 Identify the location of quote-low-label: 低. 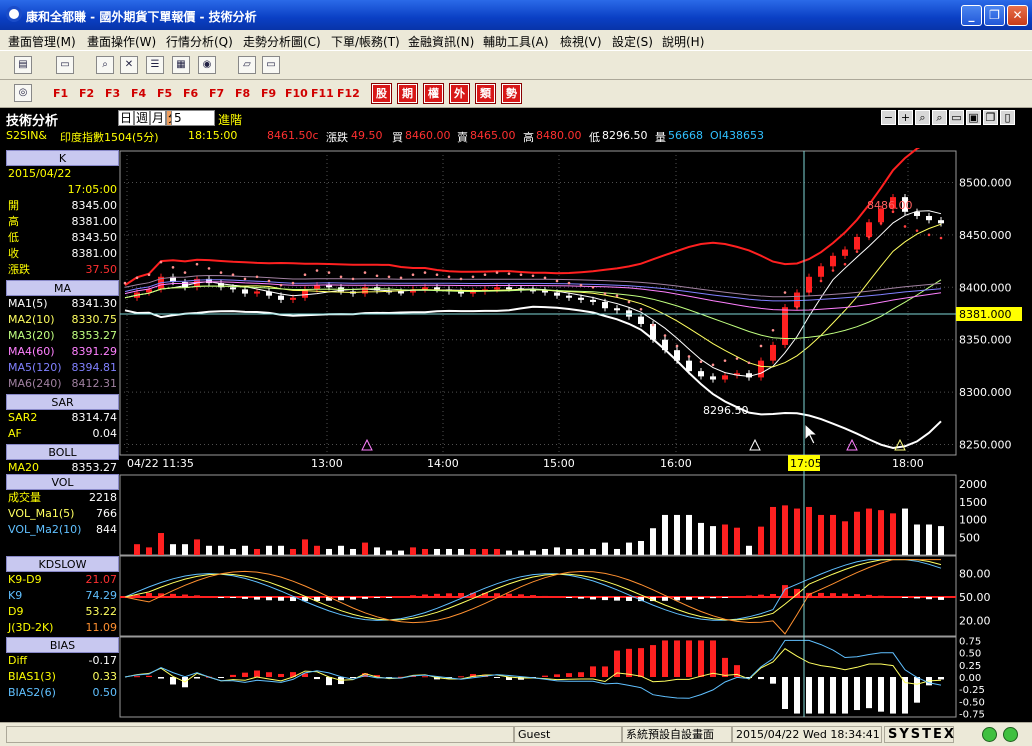
(594, 137).